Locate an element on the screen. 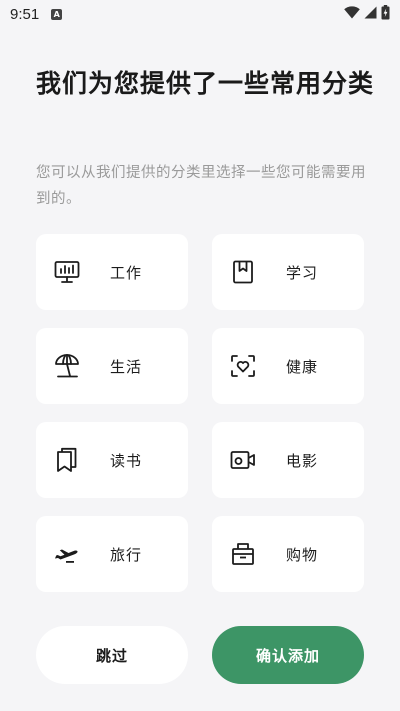 The width and height of the screenshot is (400, 711). category-label: 电影 is located at coordinates (302, 460).